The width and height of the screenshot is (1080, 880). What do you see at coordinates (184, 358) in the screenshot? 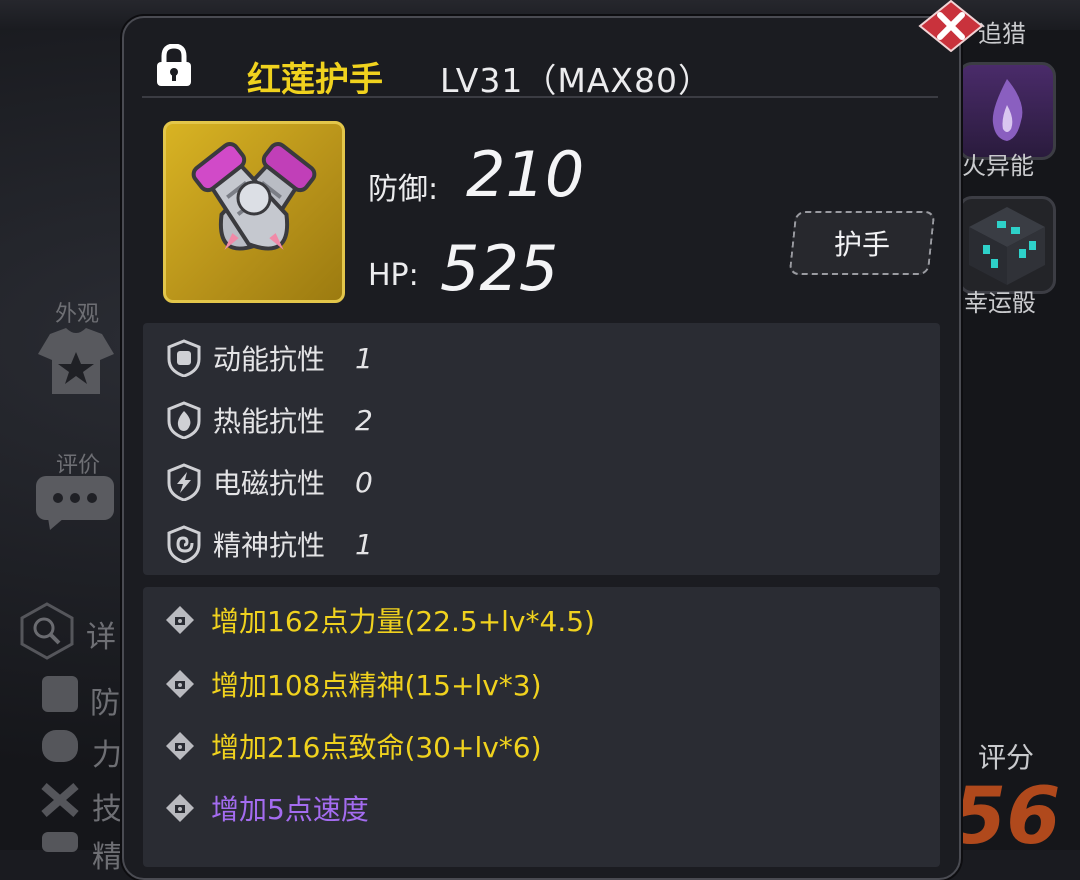
I see `fist-shield-icon` at bounding box center [184, 358].